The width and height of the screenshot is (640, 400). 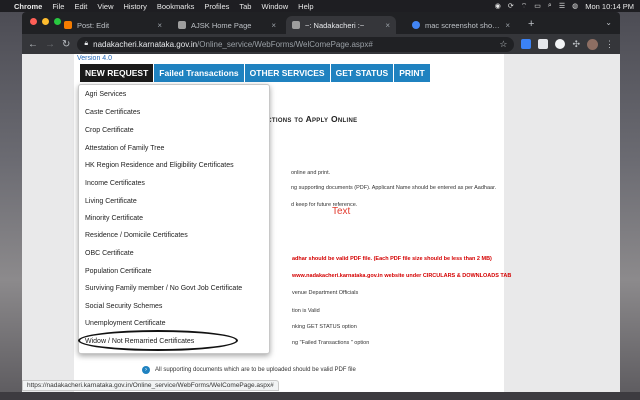 I want to click on instruction-line: online and print., so click(x=311, y=173).